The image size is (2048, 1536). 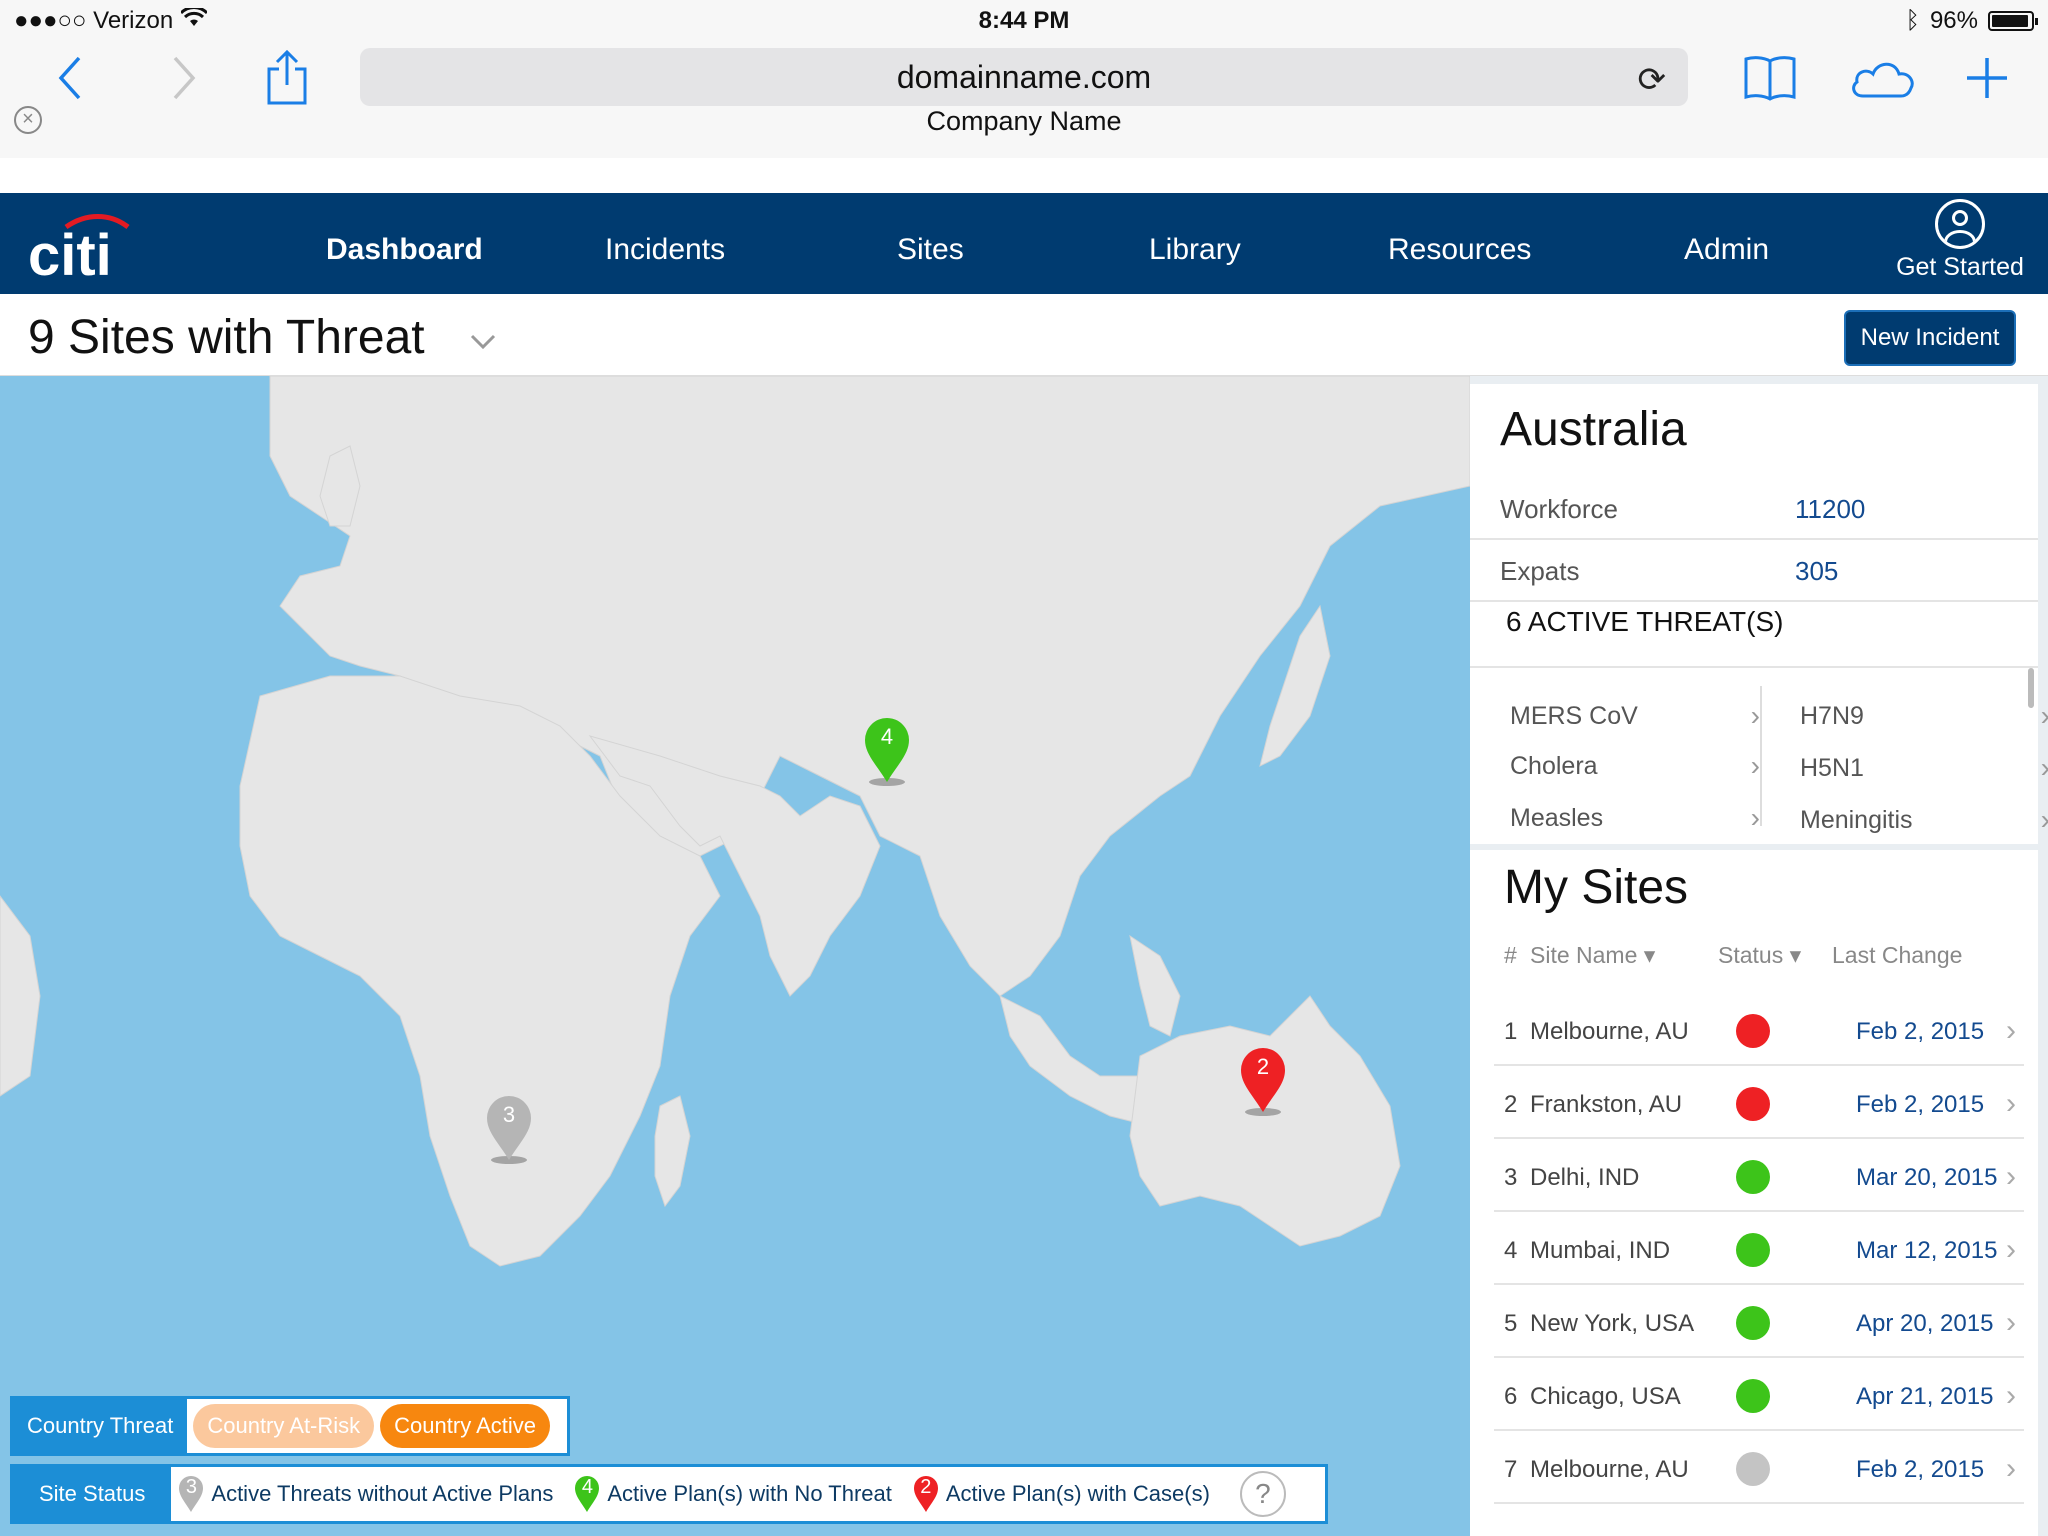 I want to click on site-number: 5, so click(x=1511, y=1323).